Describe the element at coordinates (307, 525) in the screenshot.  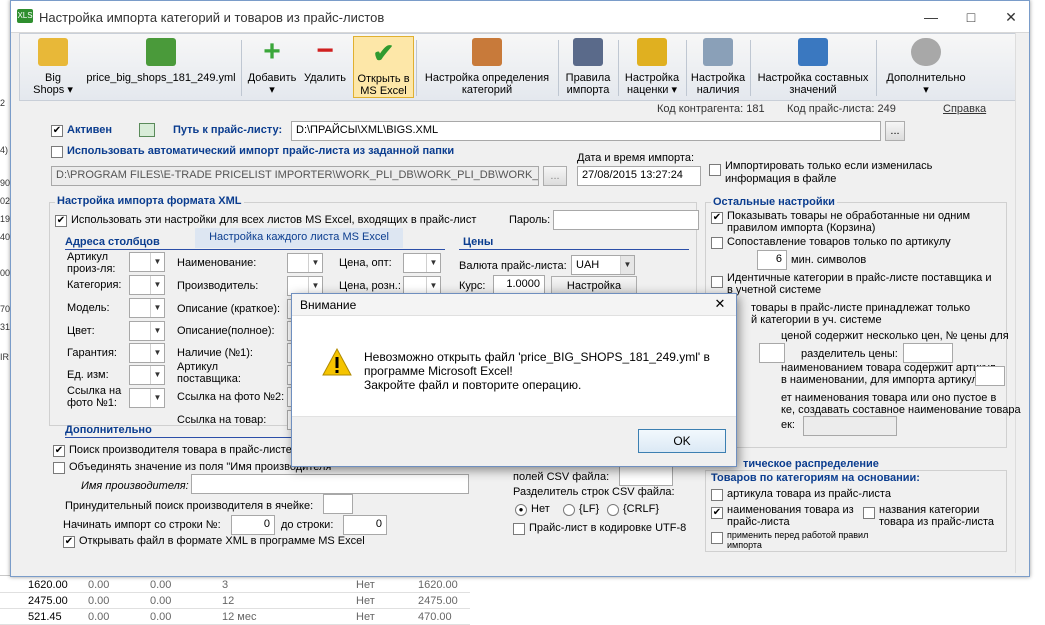
I see `to-row-label: до строки:` at that location.